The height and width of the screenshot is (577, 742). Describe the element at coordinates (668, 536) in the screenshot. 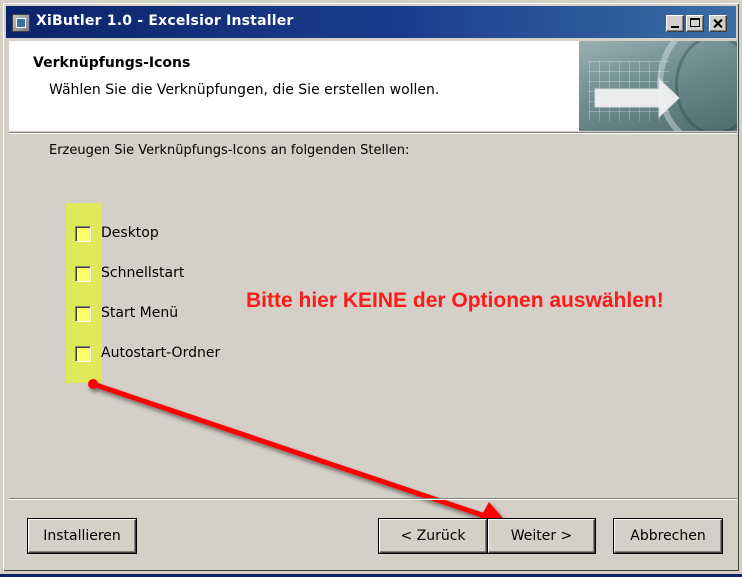

I see `cancel-button: Abbrechen` at that location.